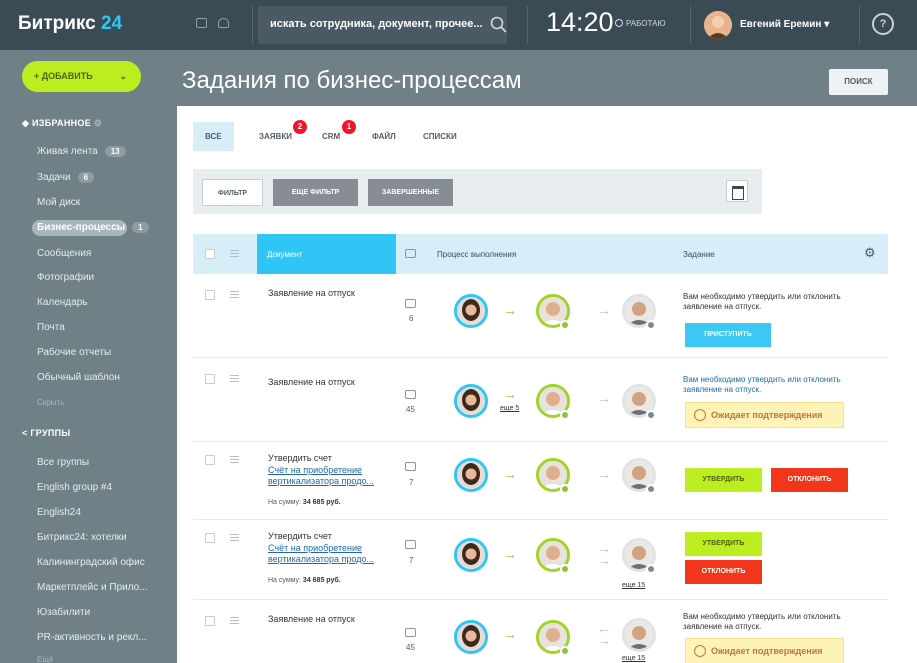  I want to click on gear-icon: ⚙, so click(870, 253).